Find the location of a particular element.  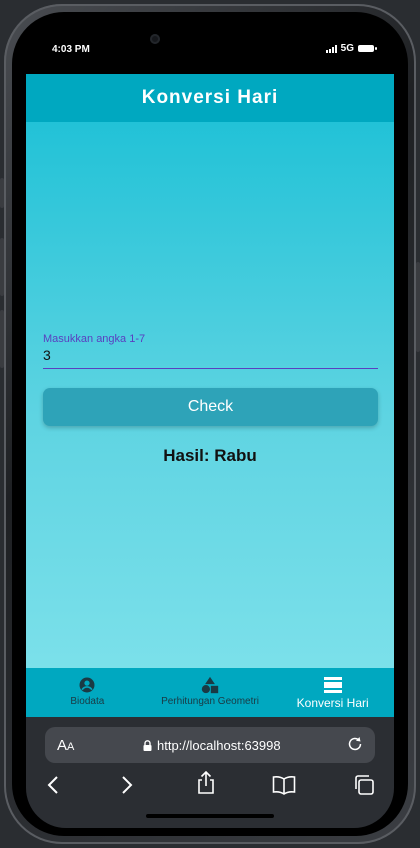

view-agenda-icon is located at coordinates (332, 685).